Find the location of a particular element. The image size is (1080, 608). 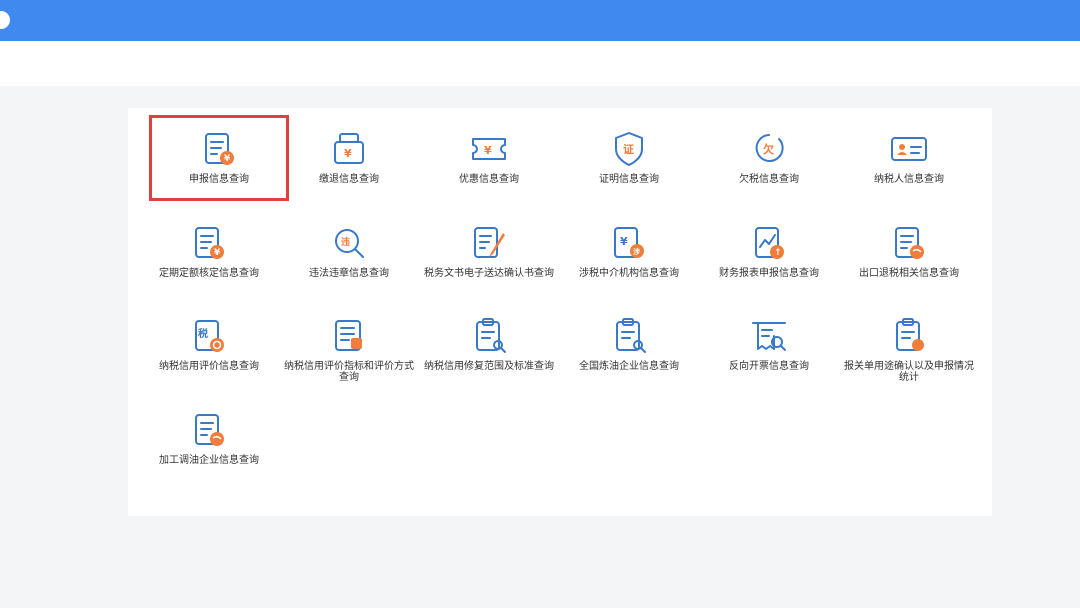

svg-text: 证 is located at coordinates (628, 149).